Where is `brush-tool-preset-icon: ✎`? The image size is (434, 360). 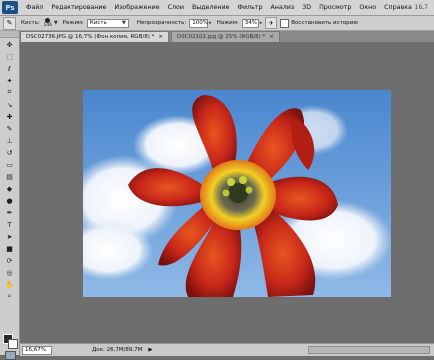
brush-tool-preset-icon: ✎ is located at coordinates (9, 23).